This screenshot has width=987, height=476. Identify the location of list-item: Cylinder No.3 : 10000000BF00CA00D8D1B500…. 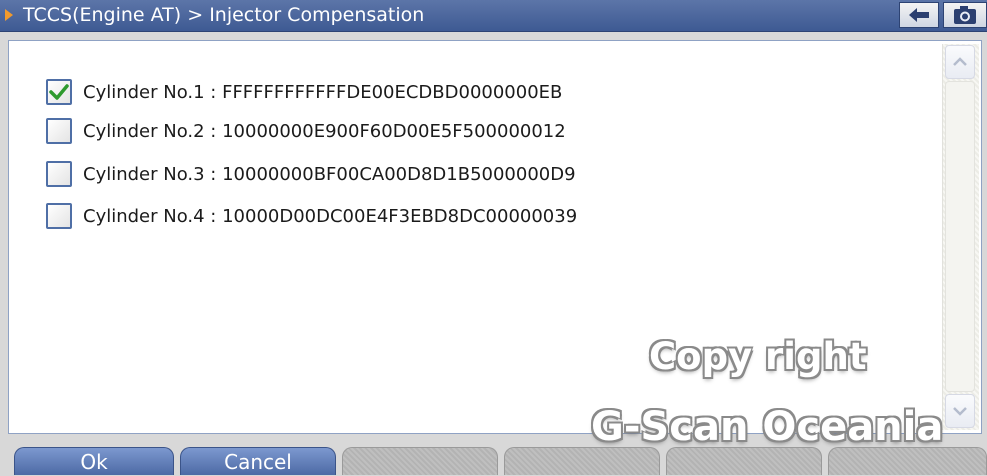
(311, 174).